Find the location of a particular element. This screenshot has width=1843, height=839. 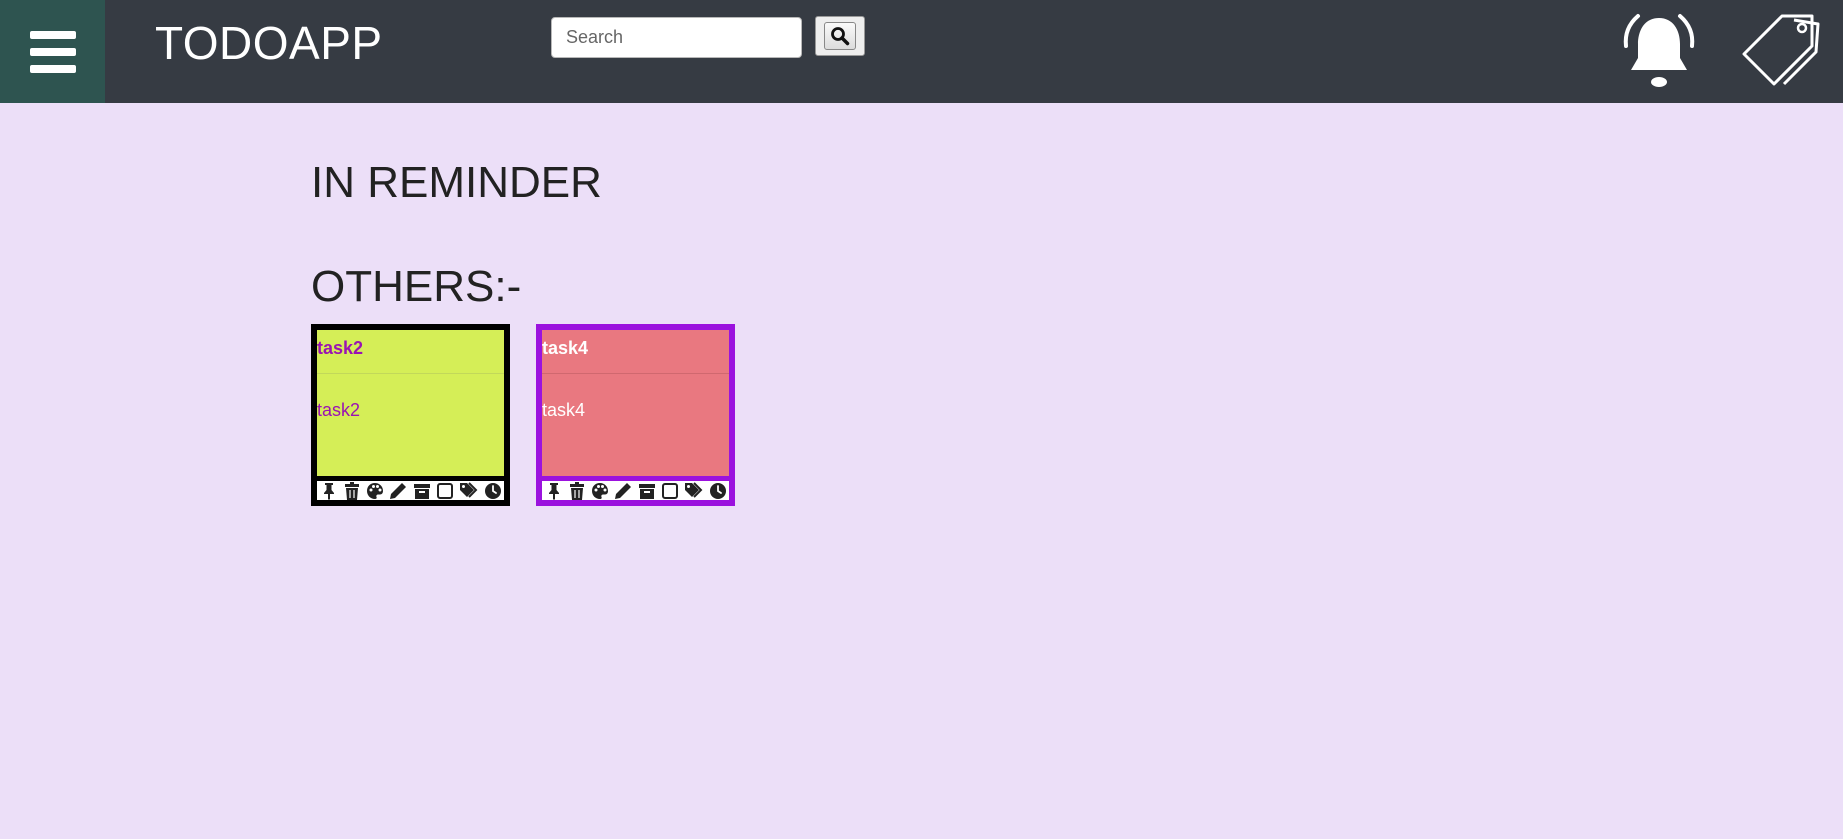

note-title: task2 is located at coordinates (340, 348).